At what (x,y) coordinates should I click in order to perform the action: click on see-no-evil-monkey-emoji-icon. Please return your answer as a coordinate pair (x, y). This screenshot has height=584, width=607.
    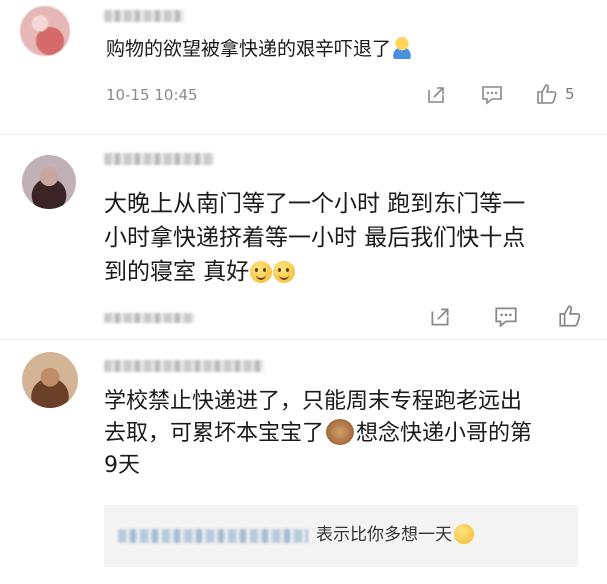
    Looking at the image, I should click on (340, 432).